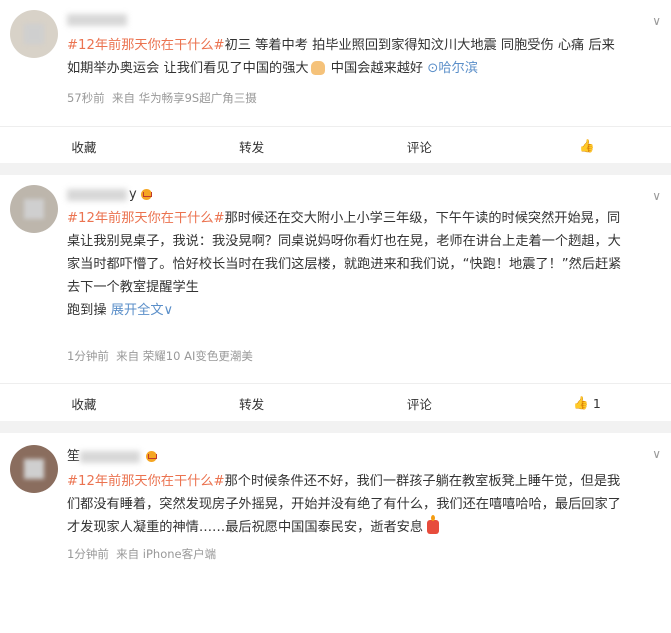 Image resolution: width=671 pixels, height=633 pixels. What do you see at coordinates (162, 98) in the screenshot?
I see `post-meta: 57秒前 来自 华为畅享9S超广角三摄` at bounding box center [162, 98].